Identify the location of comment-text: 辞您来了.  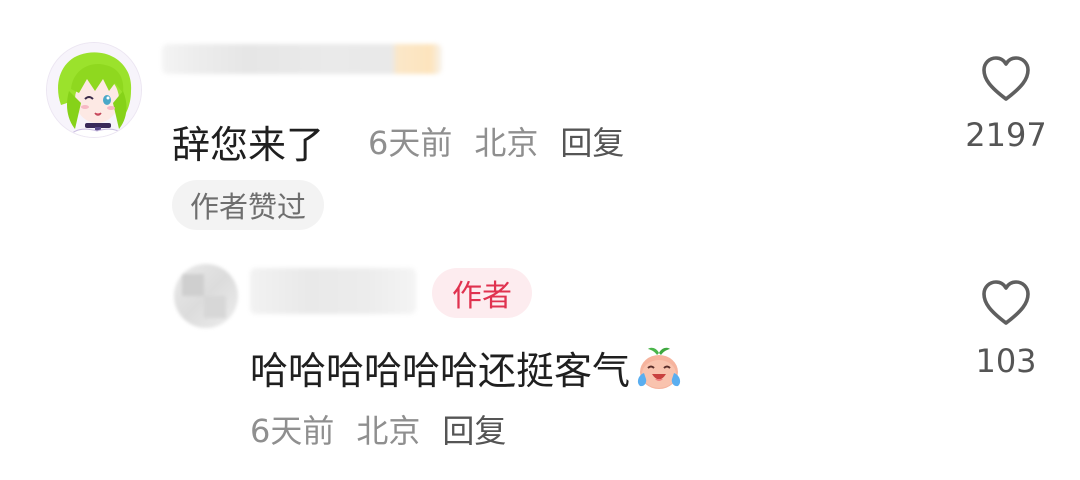
(248, 145).